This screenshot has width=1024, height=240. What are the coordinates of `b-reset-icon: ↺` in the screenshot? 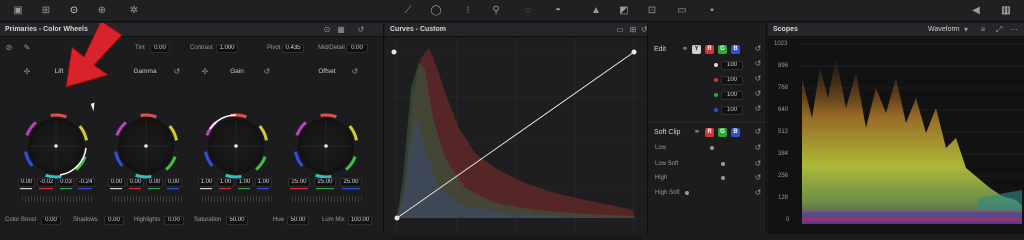 It's located at (758, 109).